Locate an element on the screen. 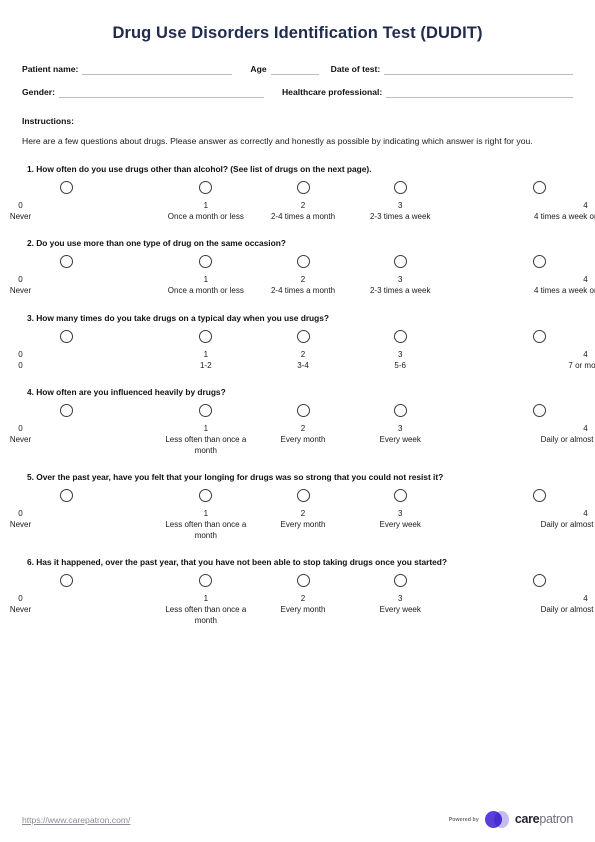  option-row: 0011-223-435-647 or more is located at coordinates (306, 350).